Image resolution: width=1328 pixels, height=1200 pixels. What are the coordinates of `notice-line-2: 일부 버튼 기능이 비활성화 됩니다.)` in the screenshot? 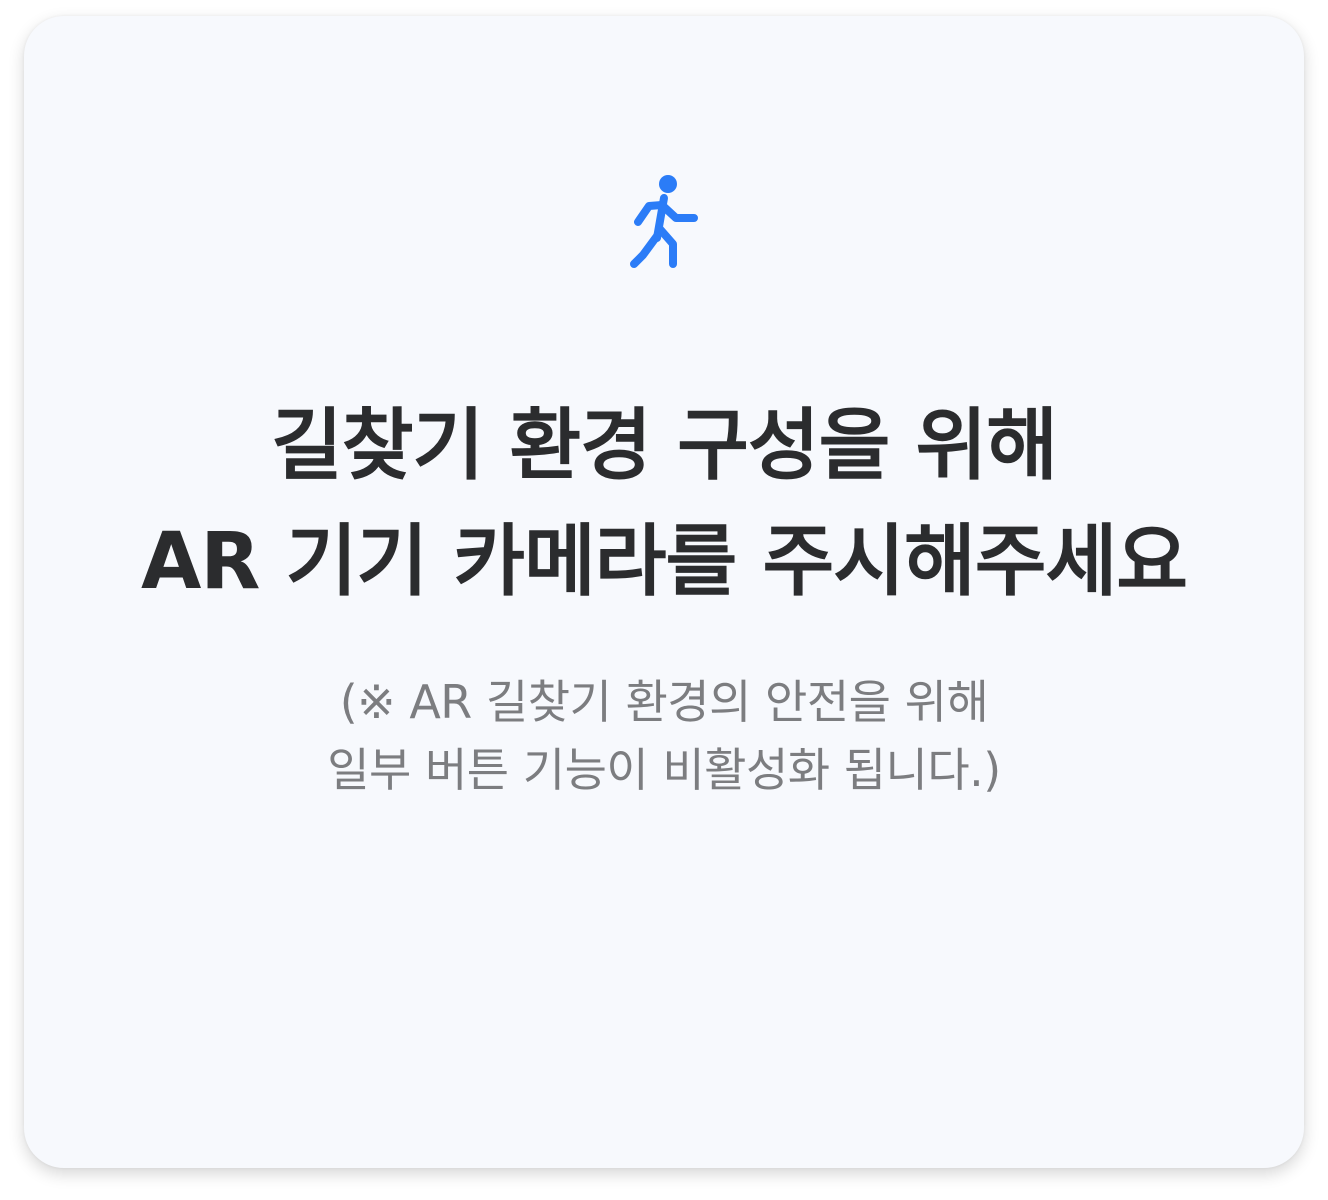 It's located at (664, 770).